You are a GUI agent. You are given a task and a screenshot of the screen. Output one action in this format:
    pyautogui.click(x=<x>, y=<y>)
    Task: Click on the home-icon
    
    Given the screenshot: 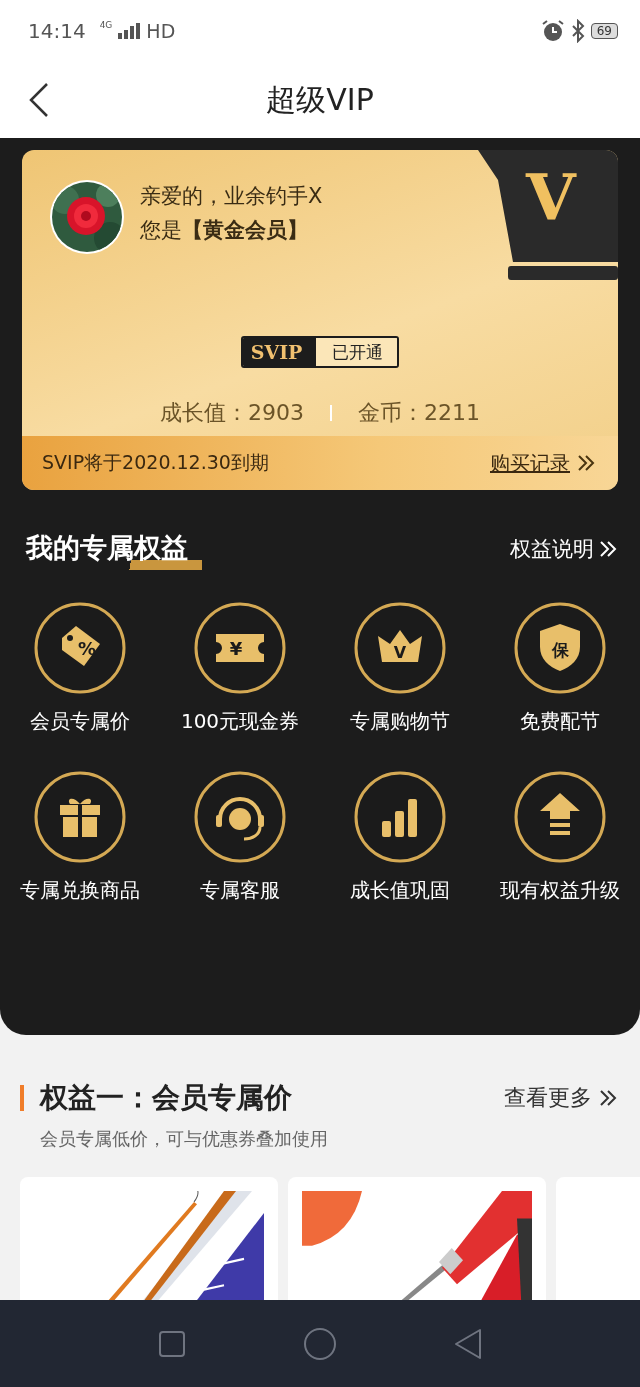 What is the action you would take?
    pyautogui.click(x=320, y=1343)
    